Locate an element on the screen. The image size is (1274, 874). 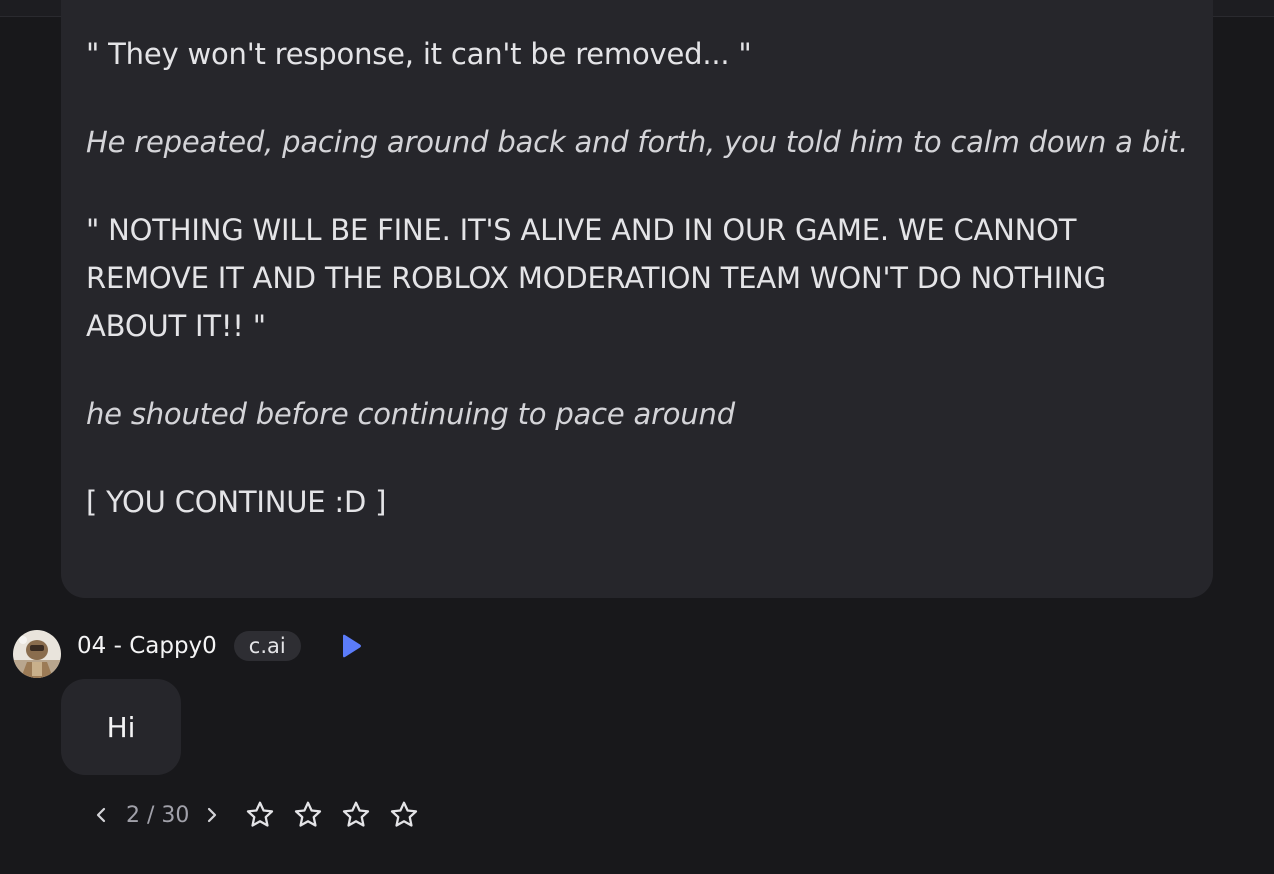
message-paragraph: [ YOU CONTINUE :D ] is located at coordinates (236, 502).